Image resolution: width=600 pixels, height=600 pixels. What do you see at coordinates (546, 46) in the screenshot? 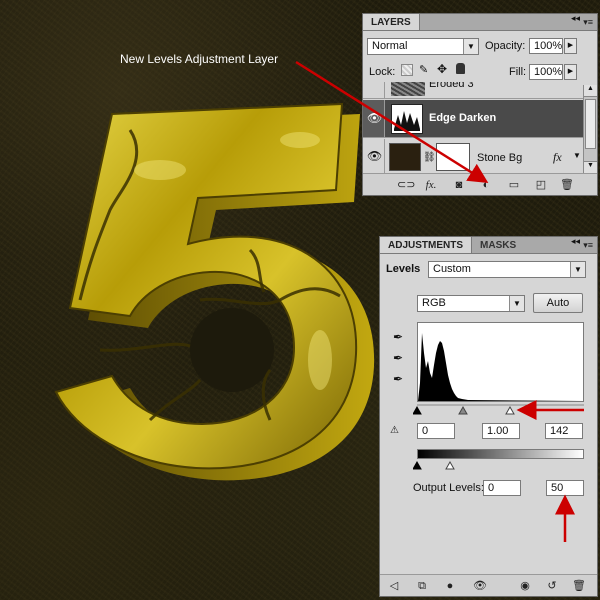
I see `opacity-field: 100%` at bounding box center [546, 46].